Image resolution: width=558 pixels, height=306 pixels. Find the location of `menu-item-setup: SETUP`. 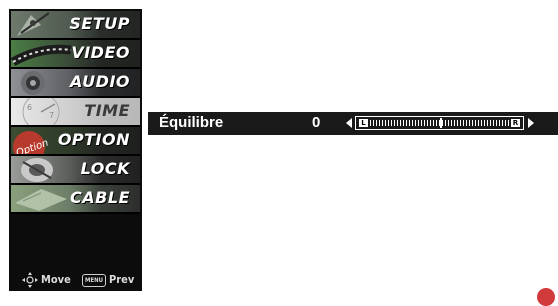

menu-item-setup: SETUP is located at coordinates (75, 25).